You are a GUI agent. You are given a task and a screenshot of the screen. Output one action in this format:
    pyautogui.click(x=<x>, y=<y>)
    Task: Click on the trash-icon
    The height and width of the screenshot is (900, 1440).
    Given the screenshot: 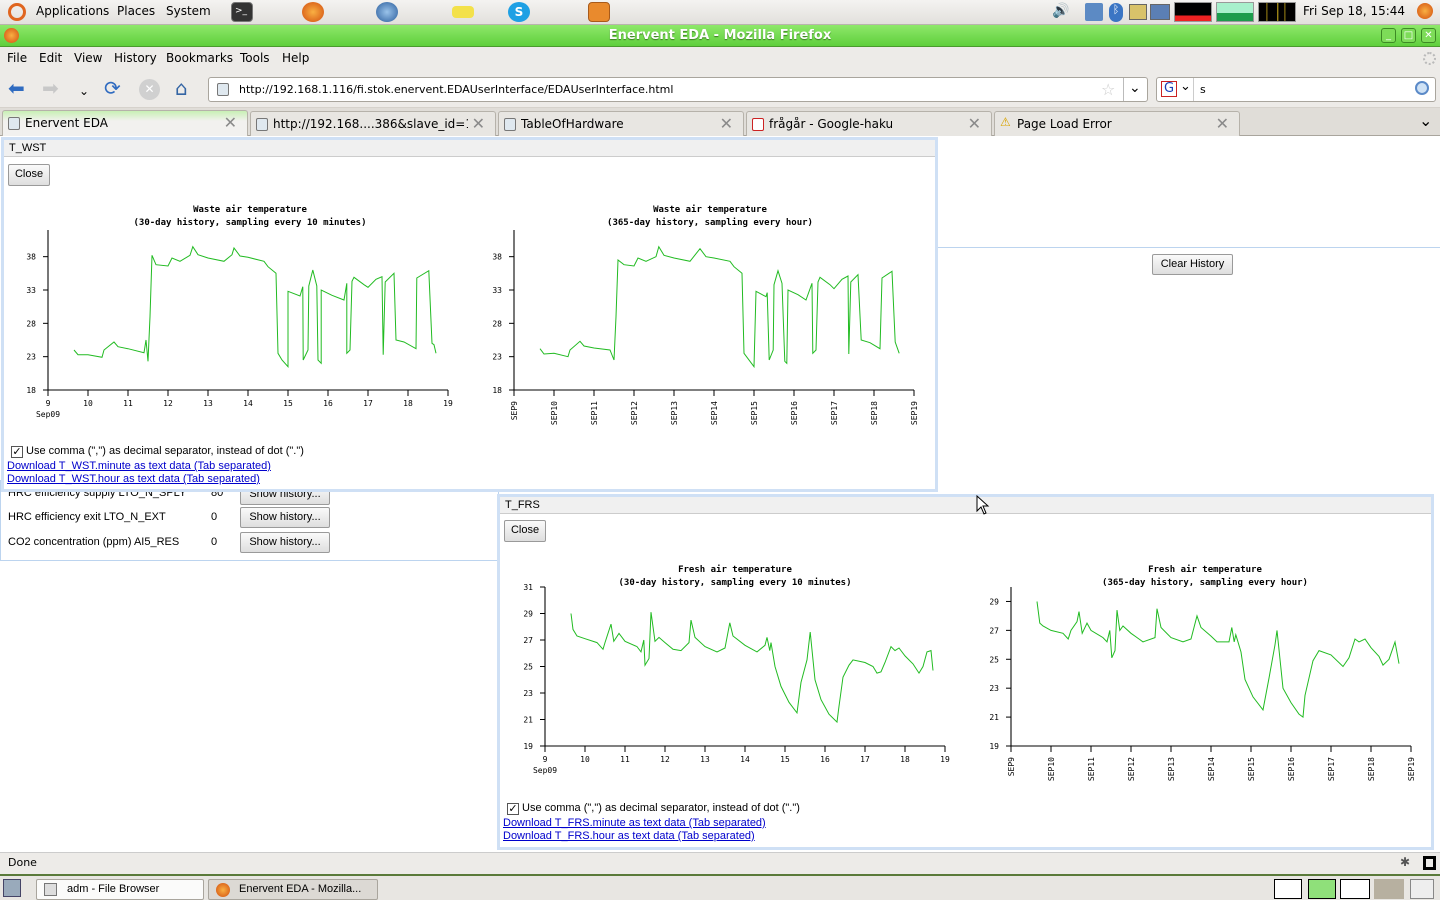 What is the action you would take?
    pyautogui.click(x=1422, y=889)
    